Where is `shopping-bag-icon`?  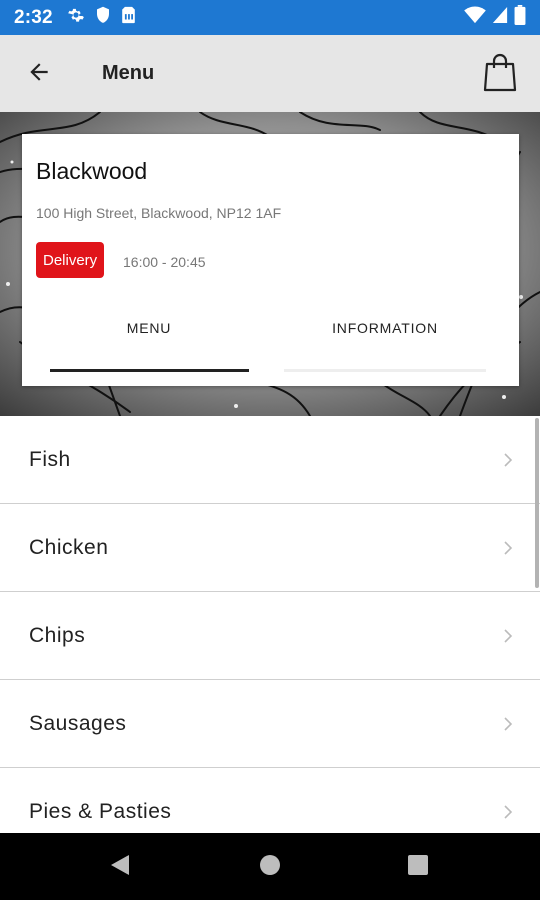
shopping-bag-icon is located at coordinates (500, 74).